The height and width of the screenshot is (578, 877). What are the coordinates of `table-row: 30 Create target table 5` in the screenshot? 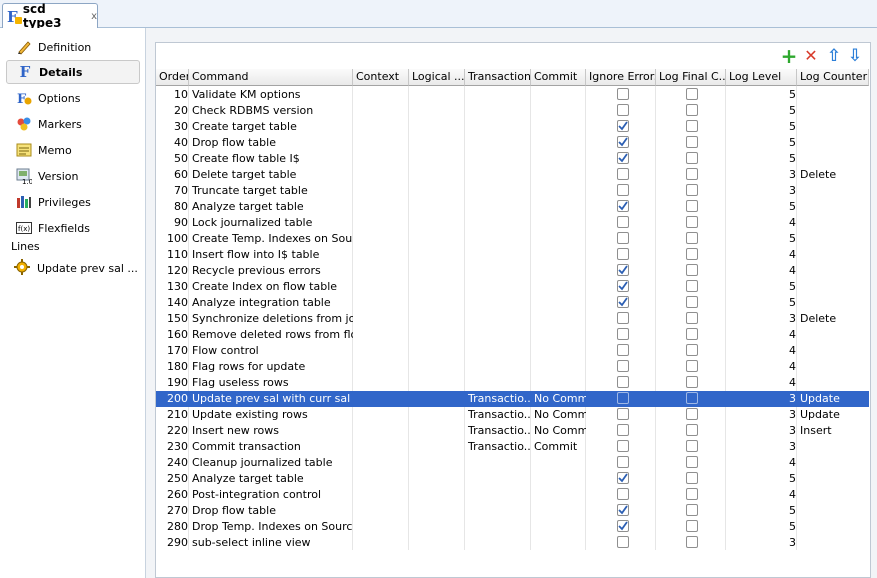 It's located at (512, 127).